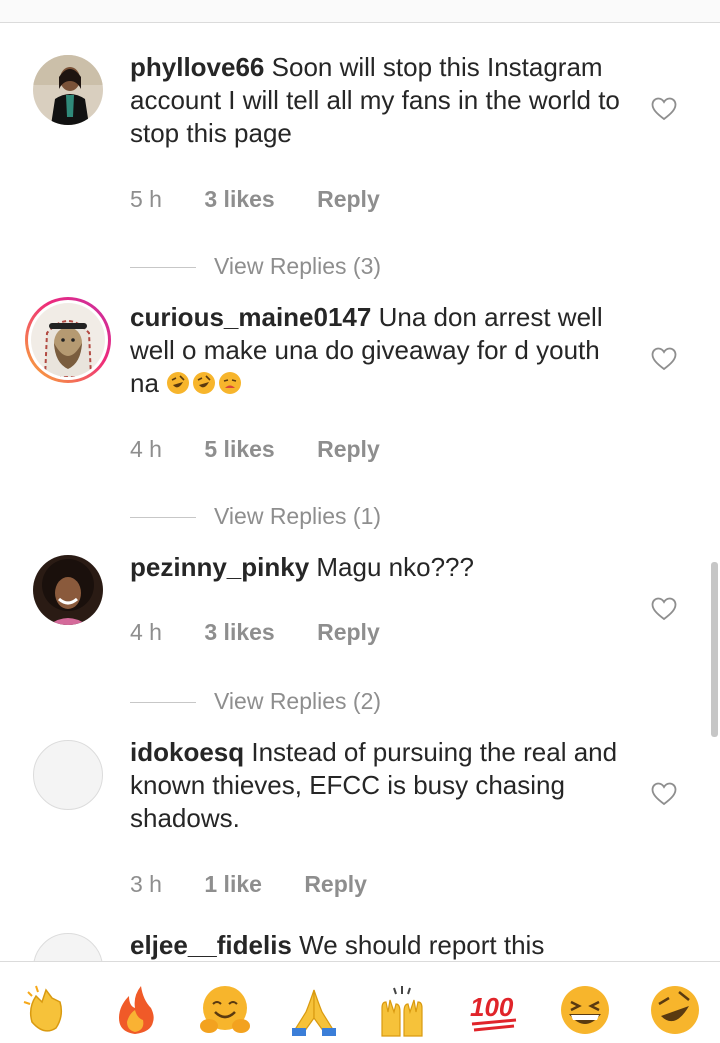 Image resolution: width=720 pixels, height=1043 pixels. Describe the element at coordinates (187, 752) in the screenshot. I see `comment-username: idokoesq` at that location.